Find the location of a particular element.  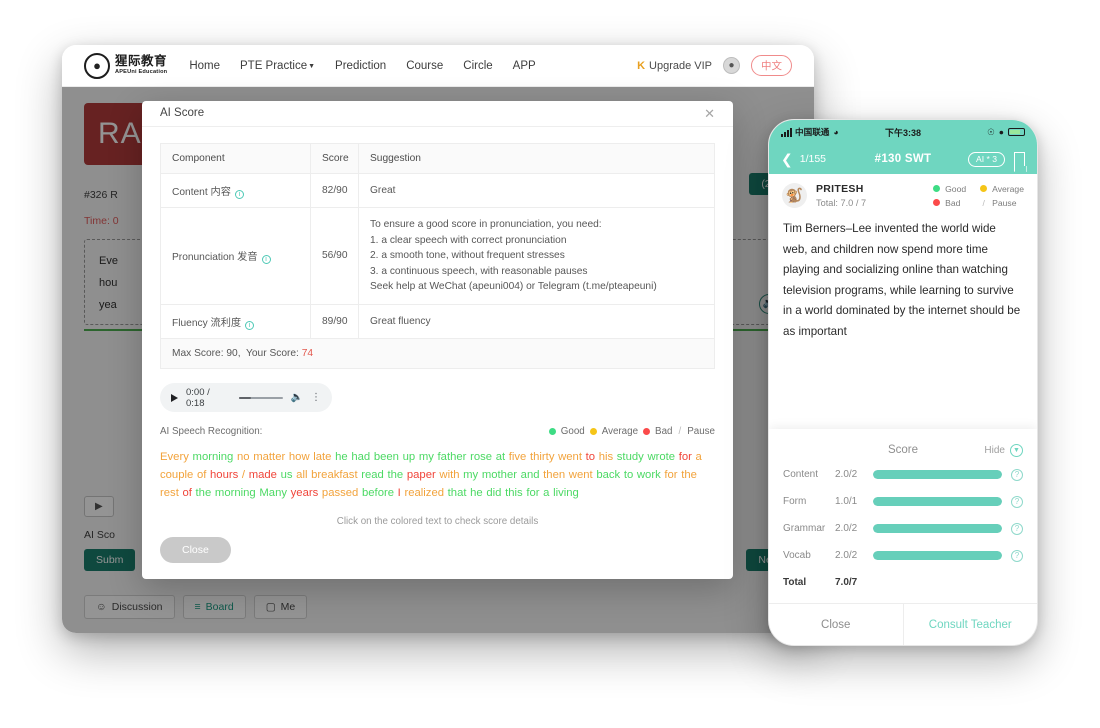

transcript-word: mother is located at coordinates (499, 475).